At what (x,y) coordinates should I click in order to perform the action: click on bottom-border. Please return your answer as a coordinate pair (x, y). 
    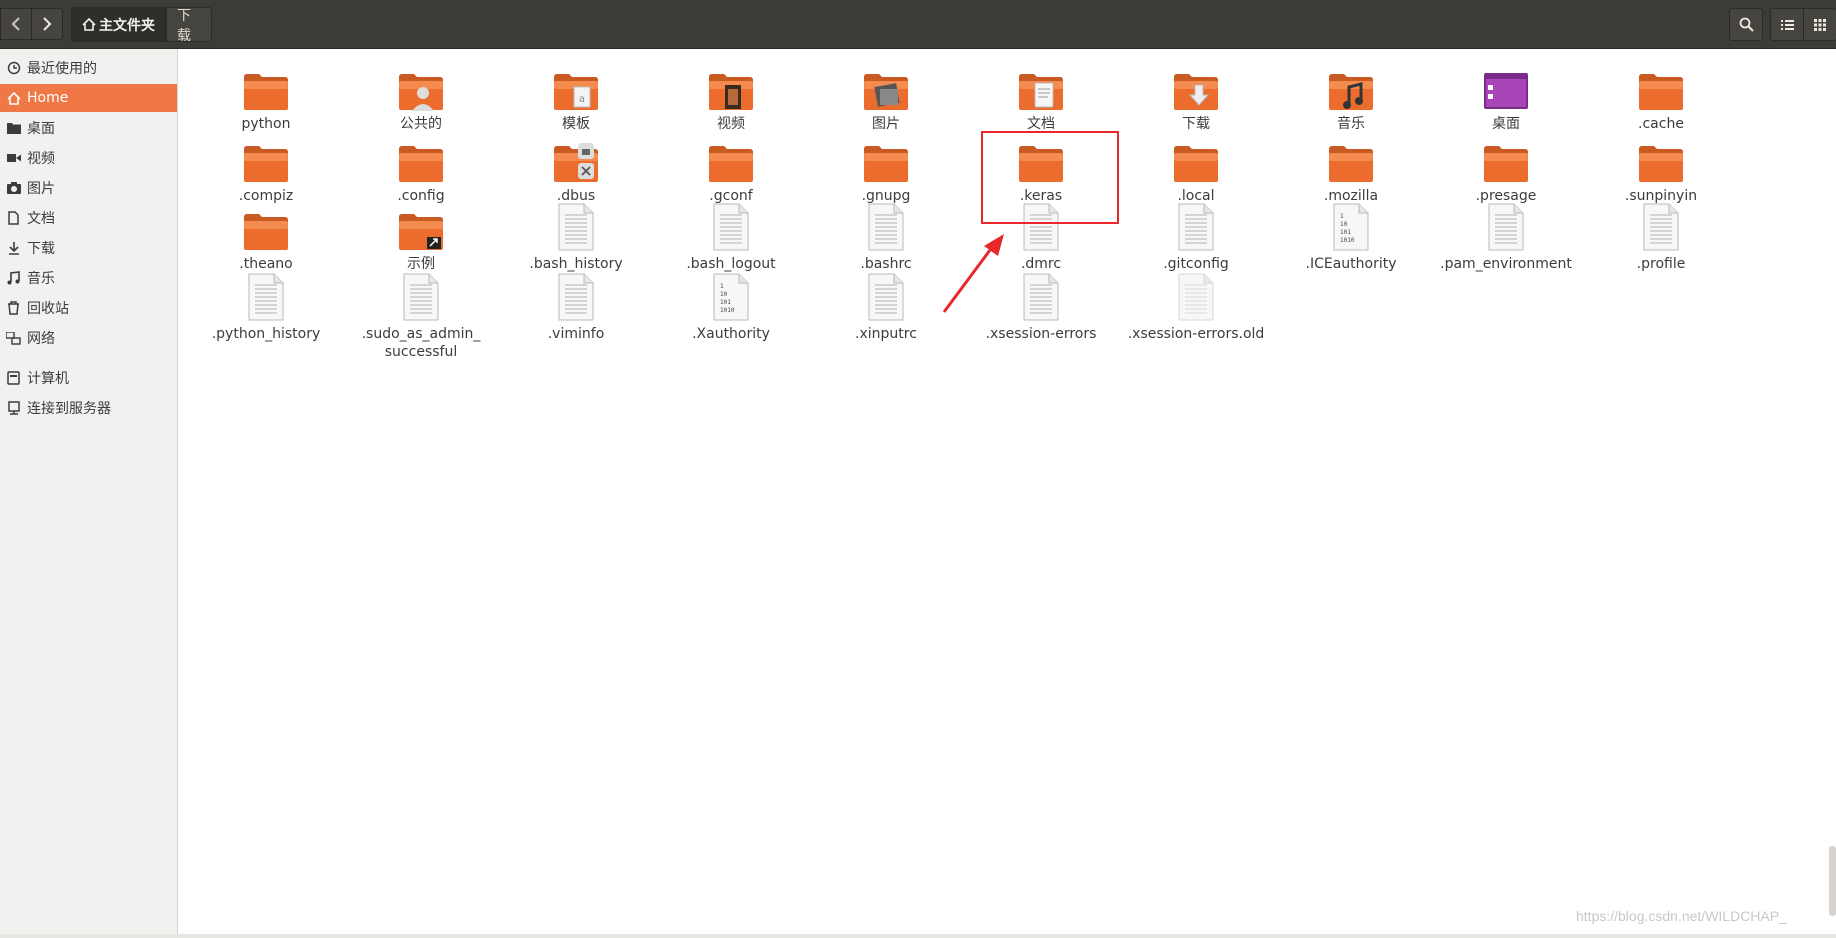
    Looking at the image, I should click on (918, 936).